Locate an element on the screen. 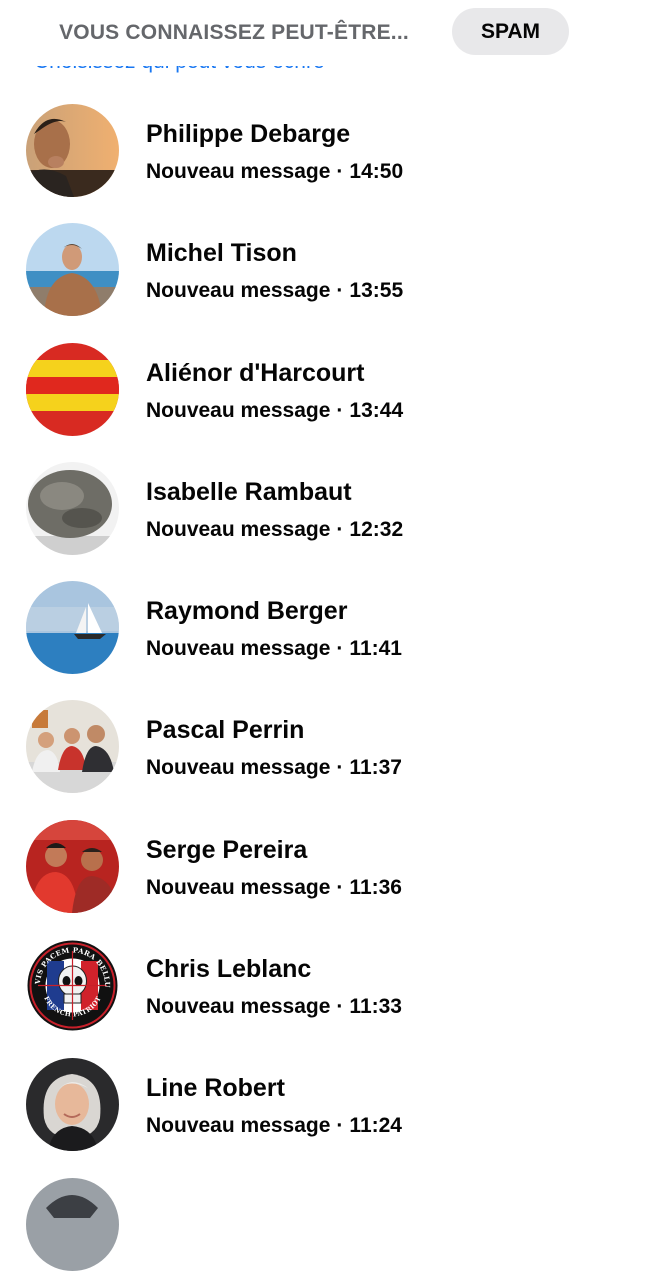  filter-tabs: VOUS CONNAISSEZ PEUT-ÊTRE... SPAM is located at coordinates (323, 33).